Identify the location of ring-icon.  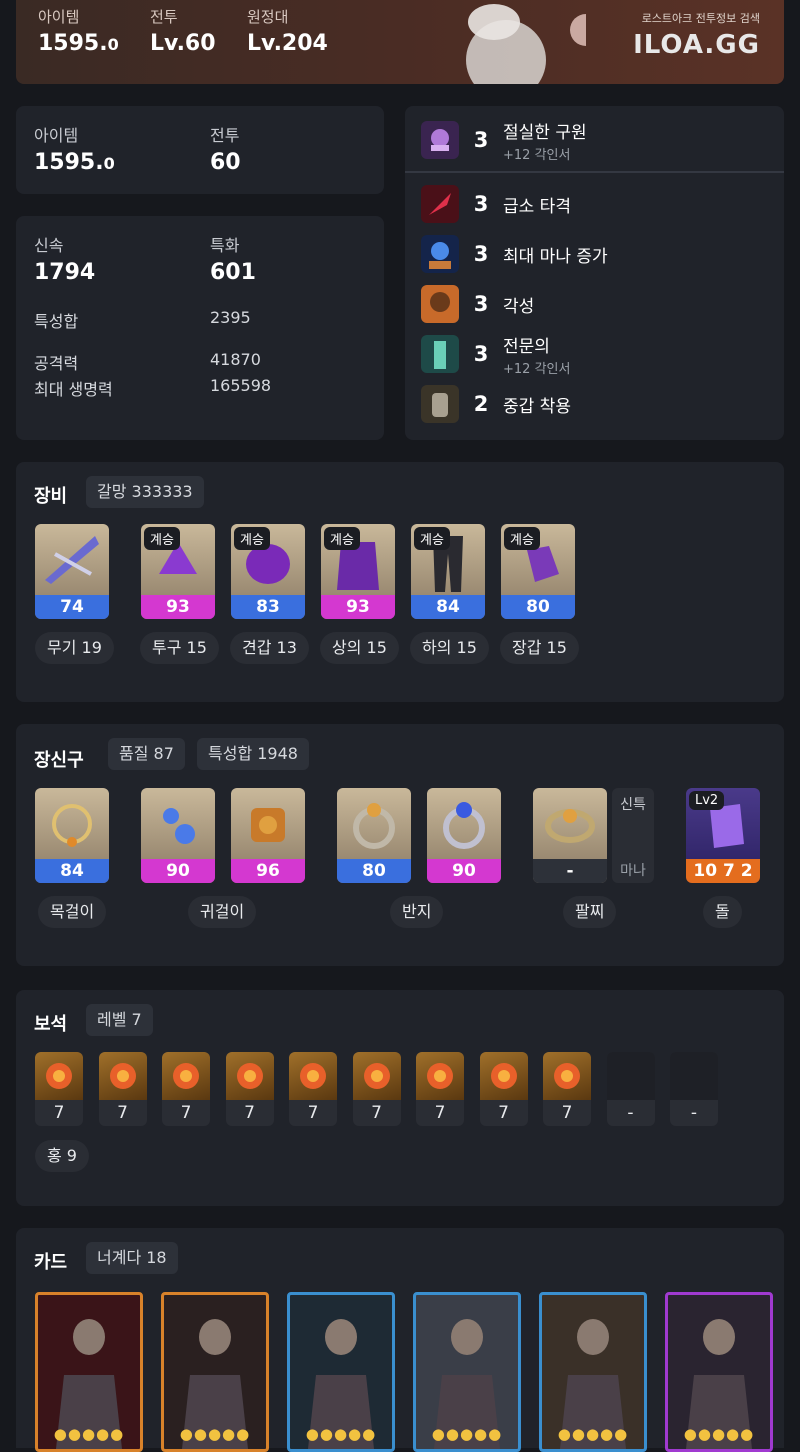
(374, 826).